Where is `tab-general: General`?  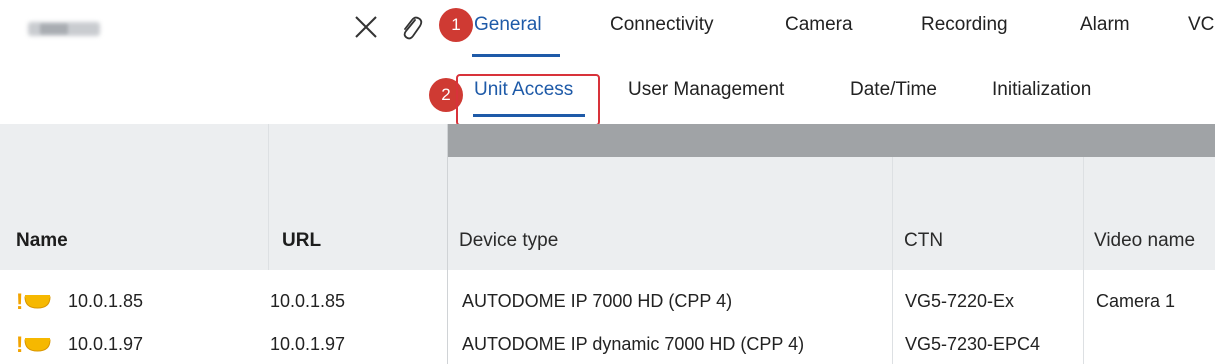 tab-general: General is located at coordinates (508, 25).